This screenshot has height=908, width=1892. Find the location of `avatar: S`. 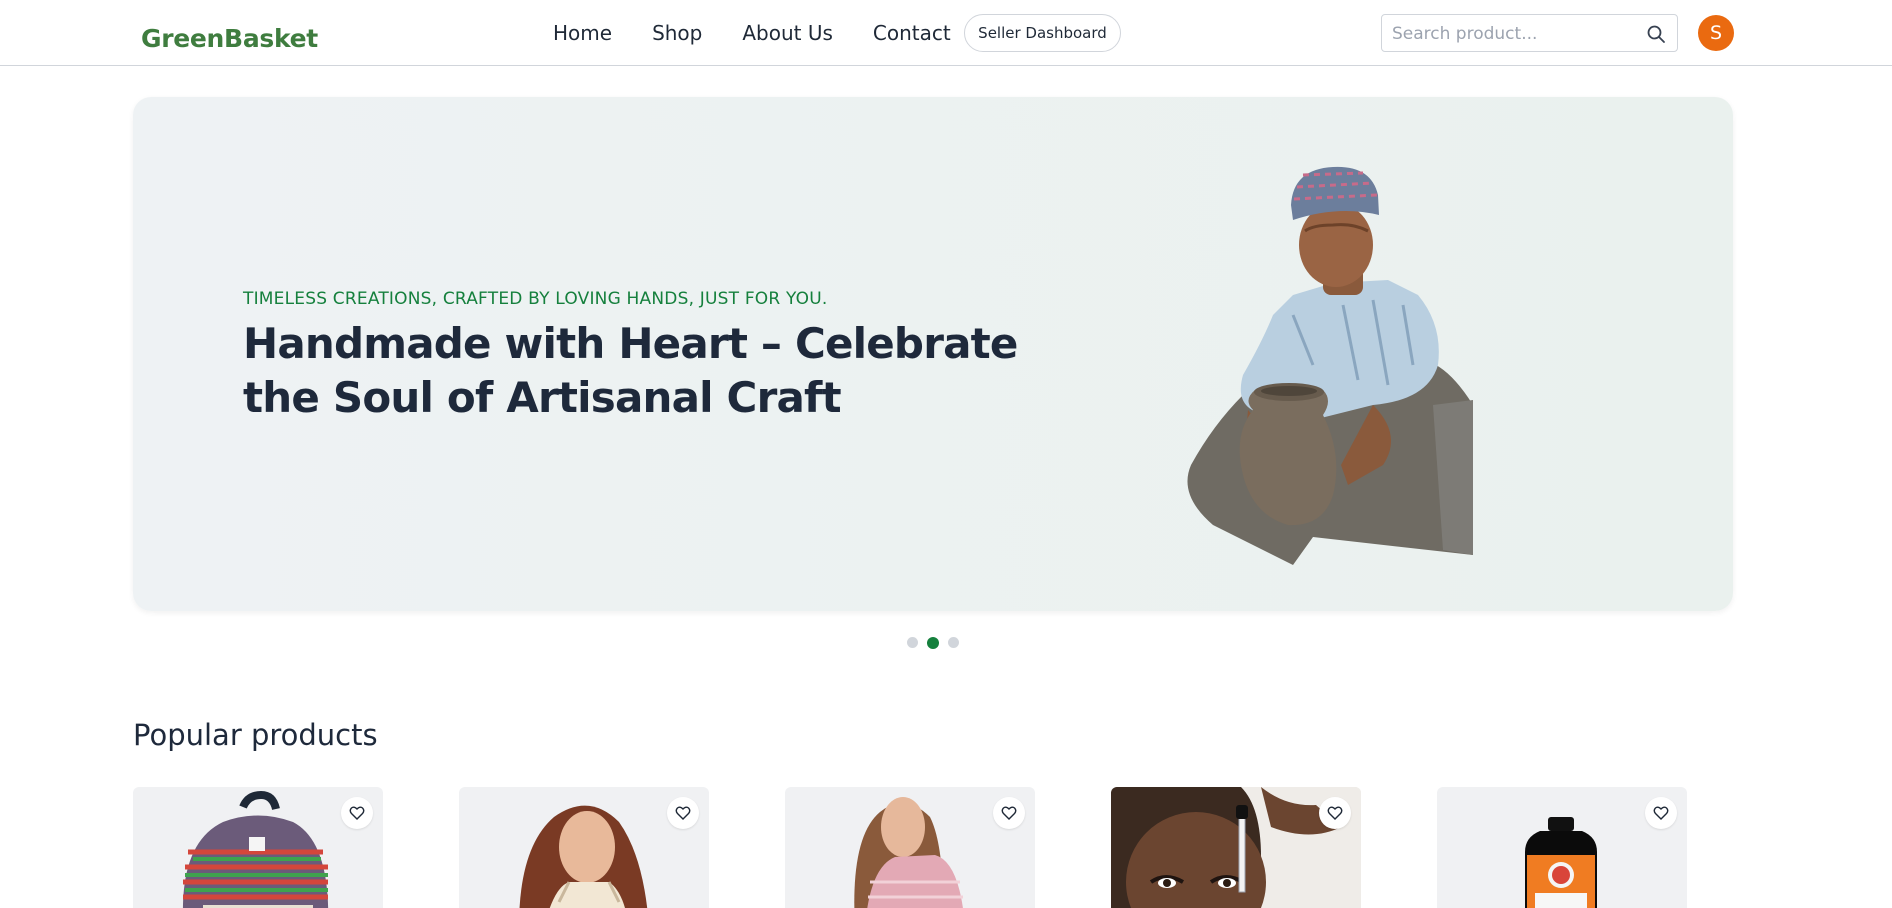

avatar: S is located at coordinates (1716, 33).